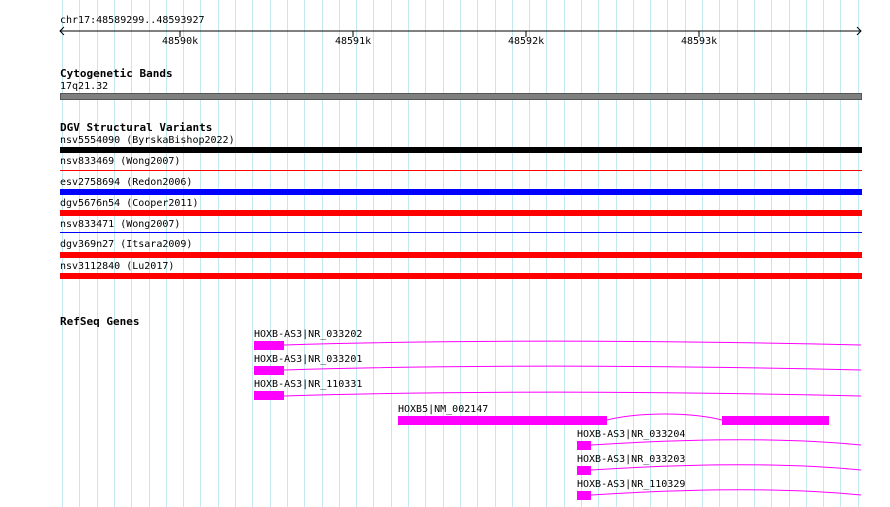  I want to click on gene-label: HOXB5|NM_002147, so click(443, 409).